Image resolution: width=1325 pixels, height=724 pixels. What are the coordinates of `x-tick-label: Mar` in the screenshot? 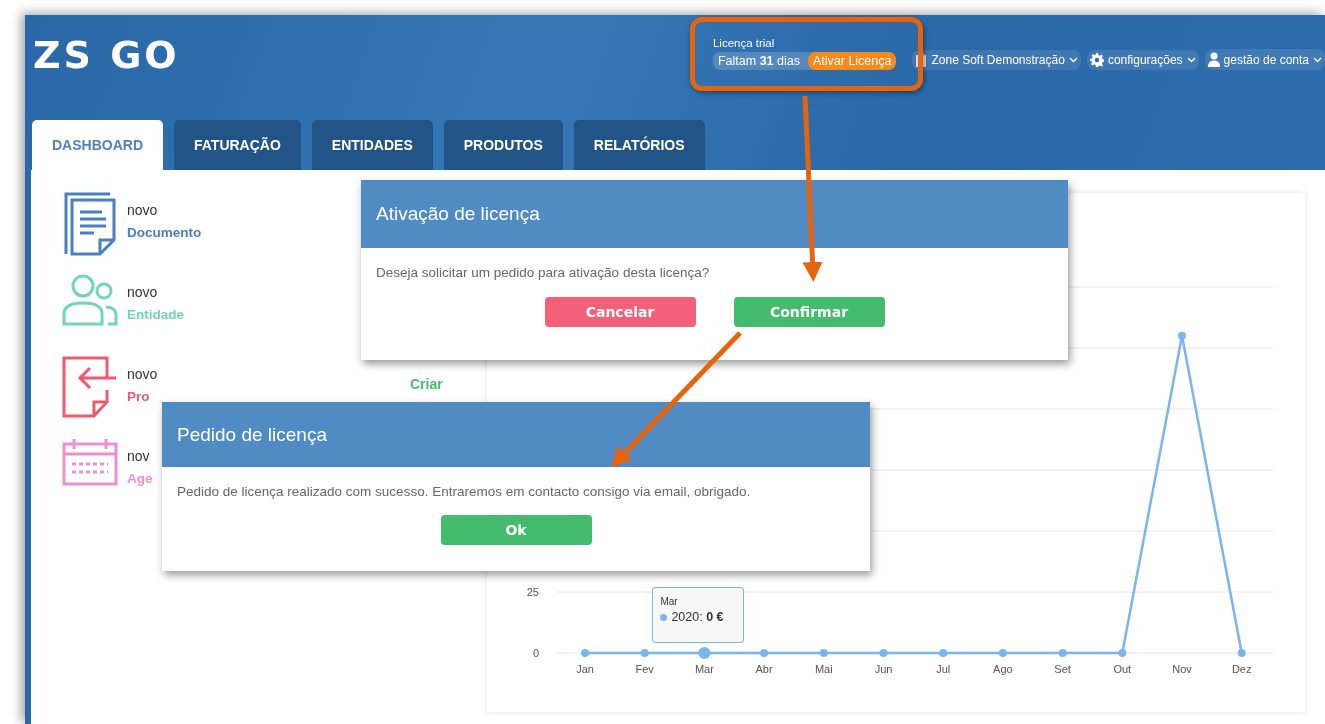 It's located at (704, 669).